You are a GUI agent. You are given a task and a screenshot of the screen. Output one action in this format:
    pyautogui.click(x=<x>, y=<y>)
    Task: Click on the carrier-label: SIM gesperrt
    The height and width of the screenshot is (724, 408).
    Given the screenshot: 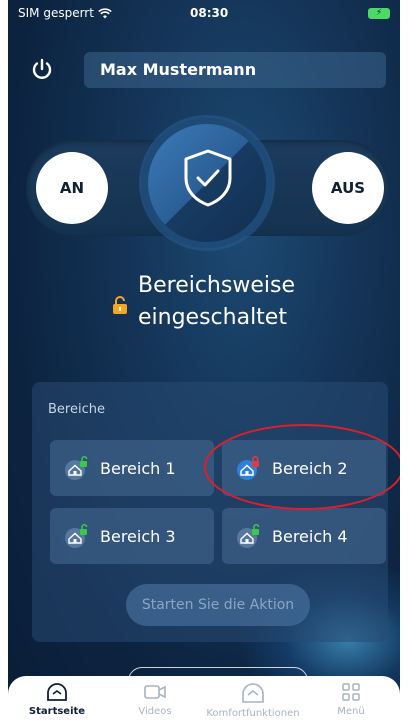 What is the action you would take?
    pyautogui.click(x=56, y=13)
    